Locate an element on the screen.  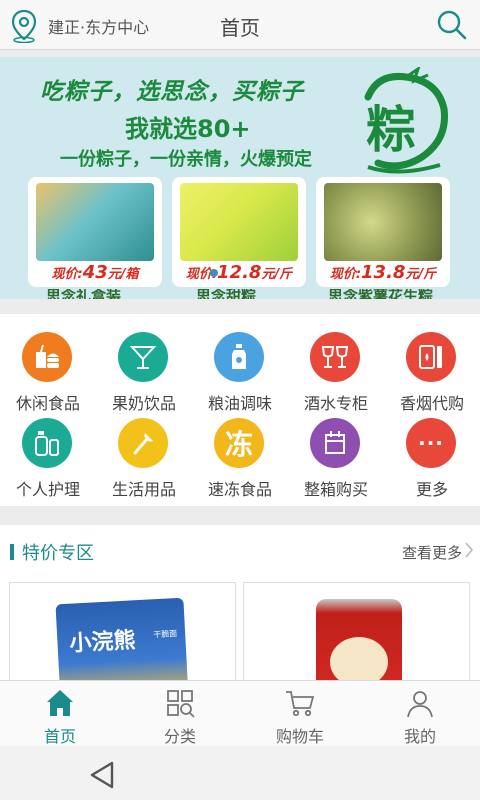
category-label: 整箱购买 is located at coordinates (335, 489).